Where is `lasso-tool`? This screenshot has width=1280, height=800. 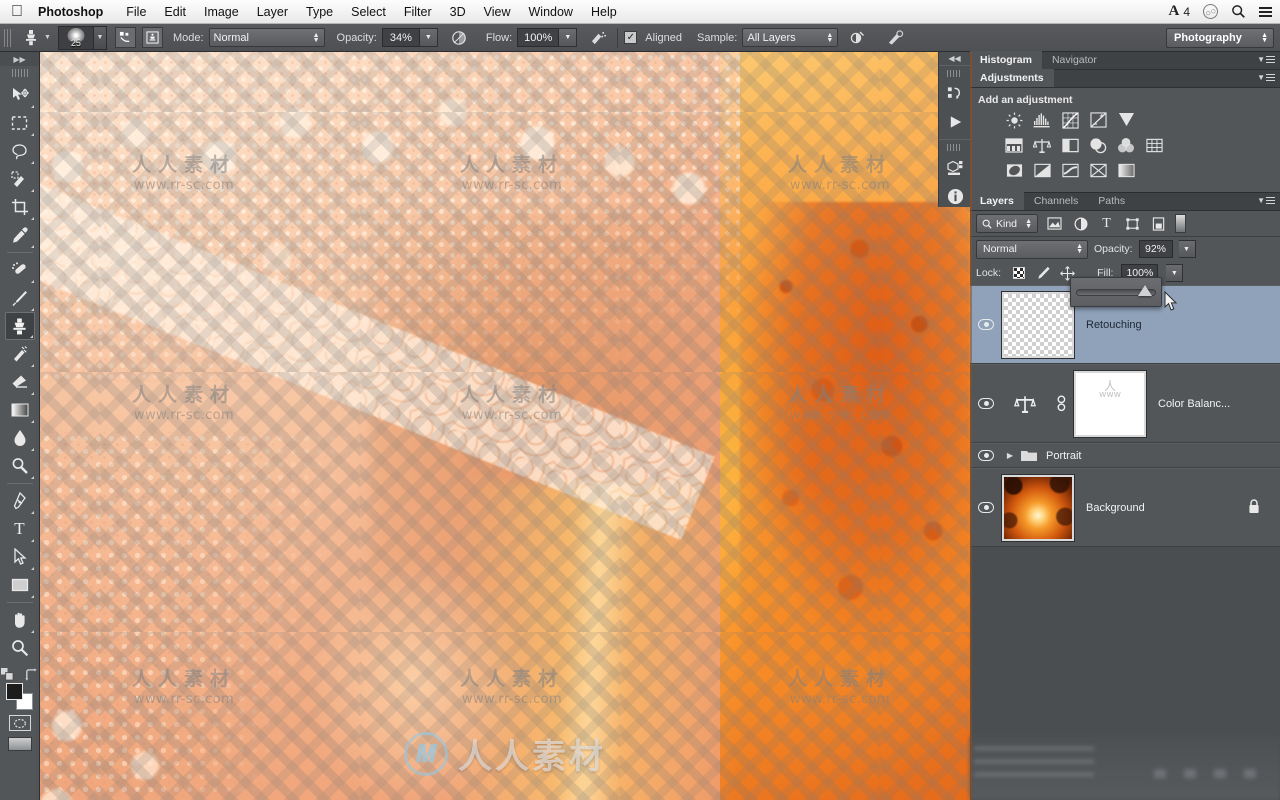
lasso-tool is located at coordinates (20, 151).